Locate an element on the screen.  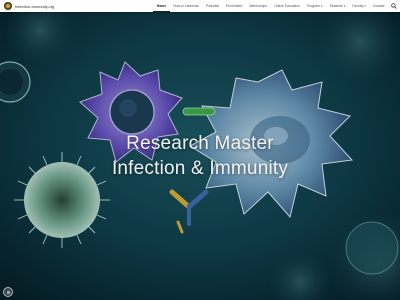
nav-item-contact: Contact is located at coordinates (378, 6).